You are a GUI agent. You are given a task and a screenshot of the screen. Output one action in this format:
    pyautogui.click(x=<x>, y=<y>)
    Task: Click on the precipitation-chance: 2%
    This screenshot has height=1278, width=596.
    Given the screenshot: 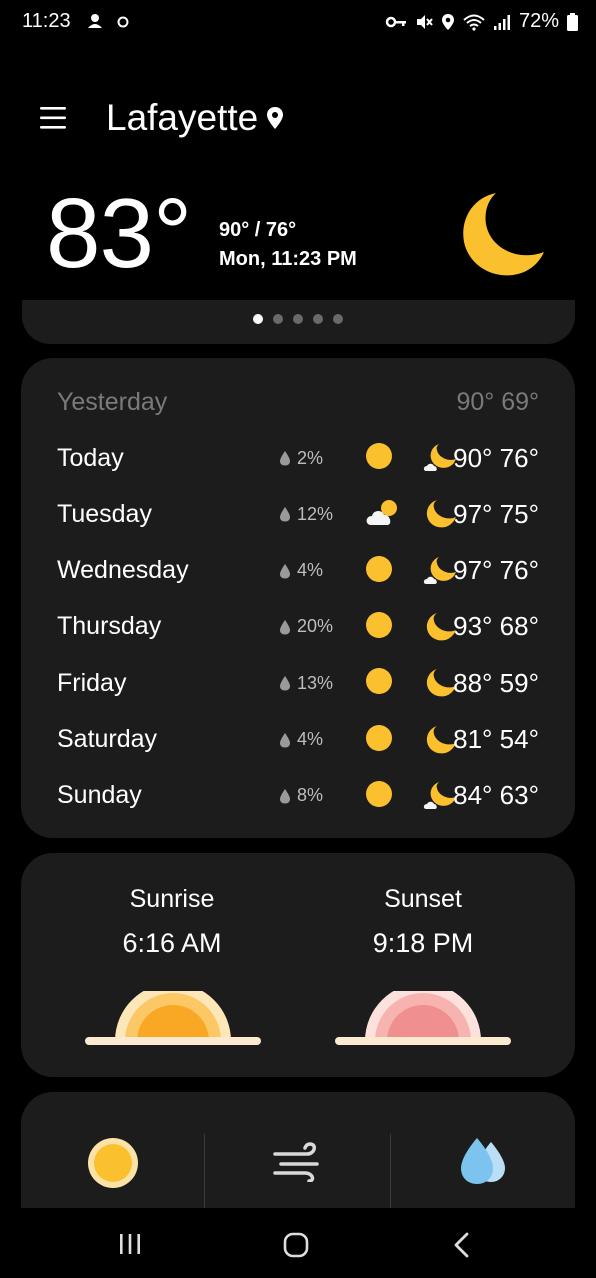 What is the action you would take?
    pyautogui.click(x=301, y=458)
    